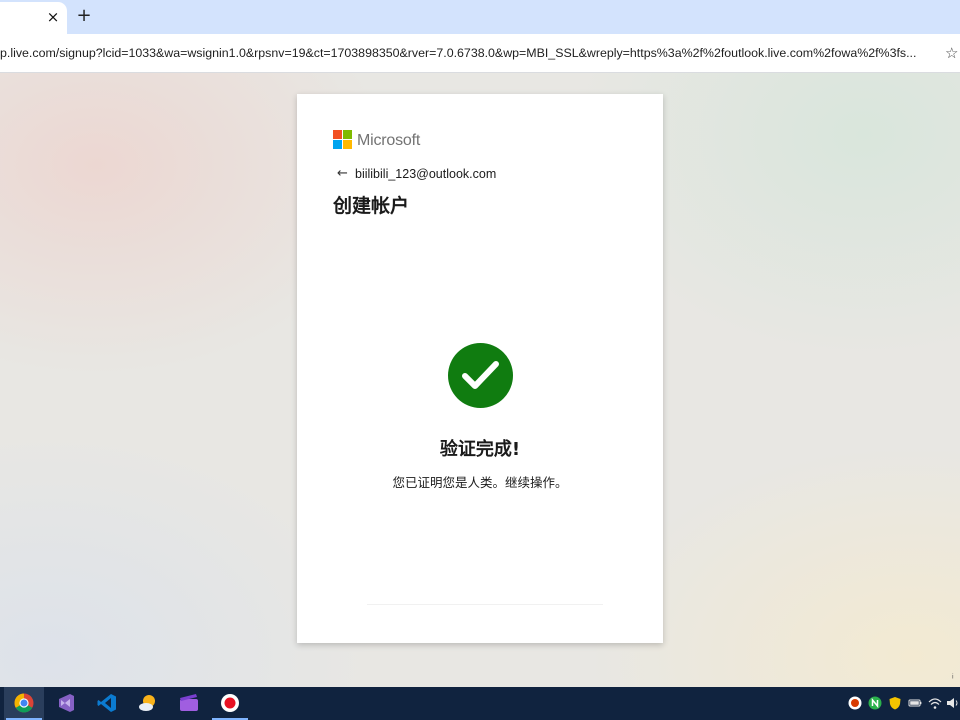 This screenshot has width=960, height=720. I want to click on visual-studio-icon, so click(66, 703).